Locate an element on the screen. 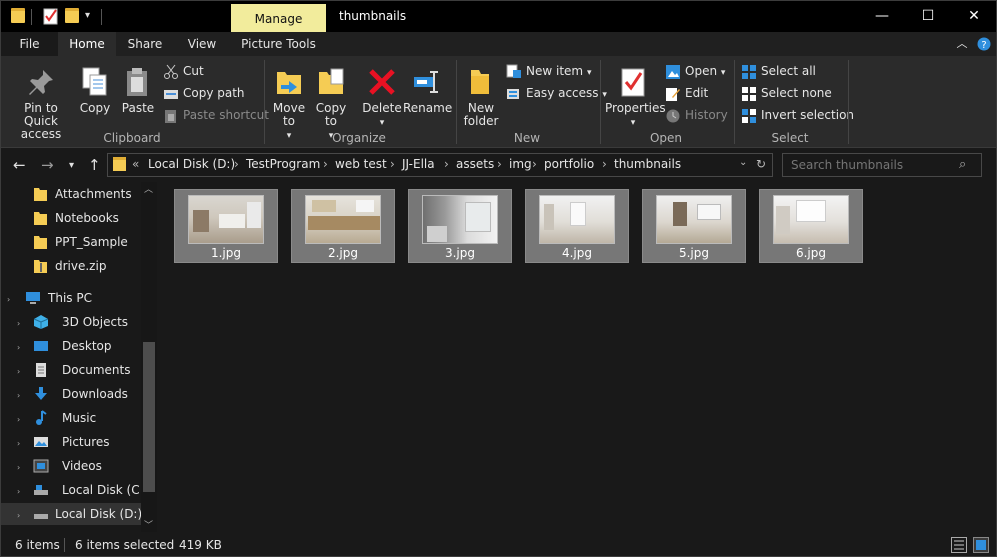 The height and width of the screenshot is (557, 997). file-tile: 6.jpg is located at coordinates (811, 226).